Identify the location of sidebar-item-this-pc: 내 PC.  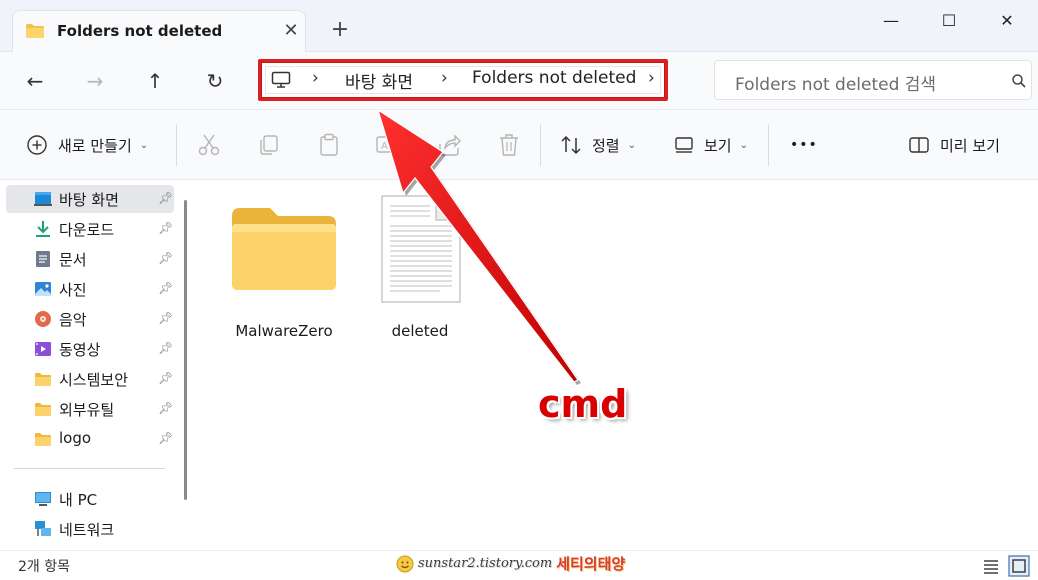
(90, 499).